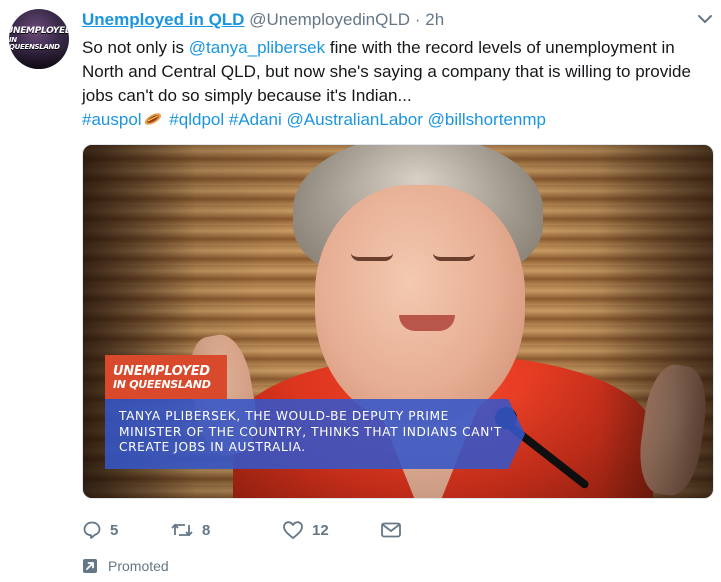 The image size is (721, 582). Describe the element at coordinates (257, 47) in the screenshot. I see `mention-tanya-plibersek: @tanya_plibersek` at that location.